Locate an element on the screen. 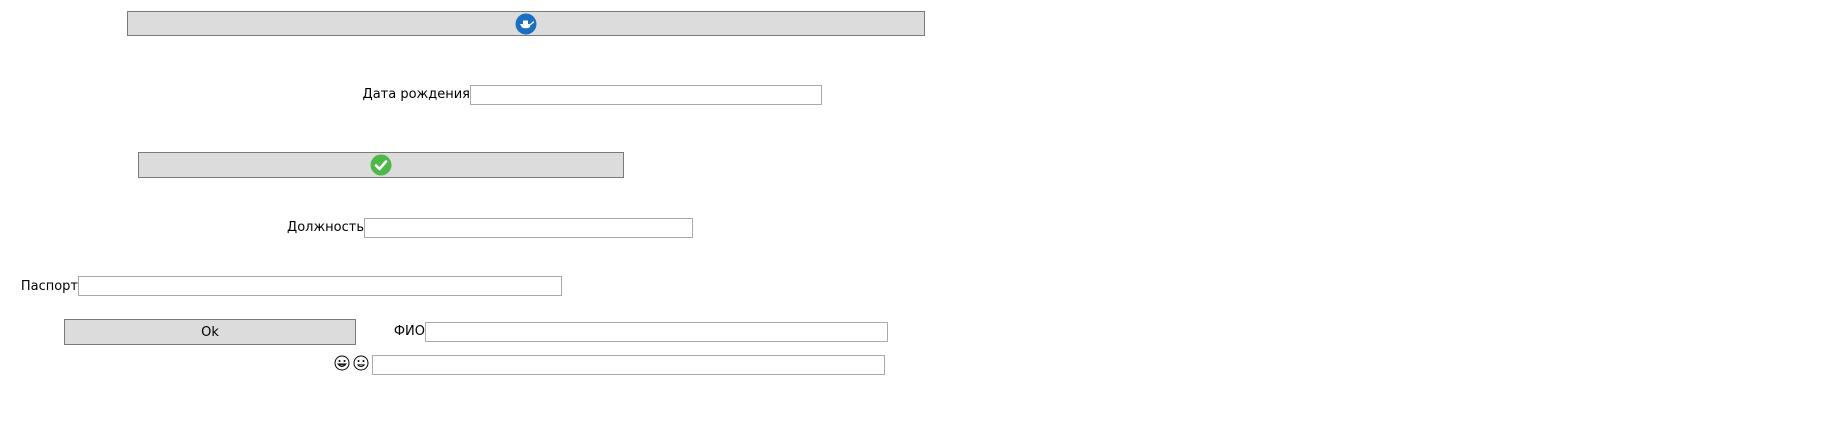 The image size is (1845, 423). top-icon-button is located at coordinates (526, 23).